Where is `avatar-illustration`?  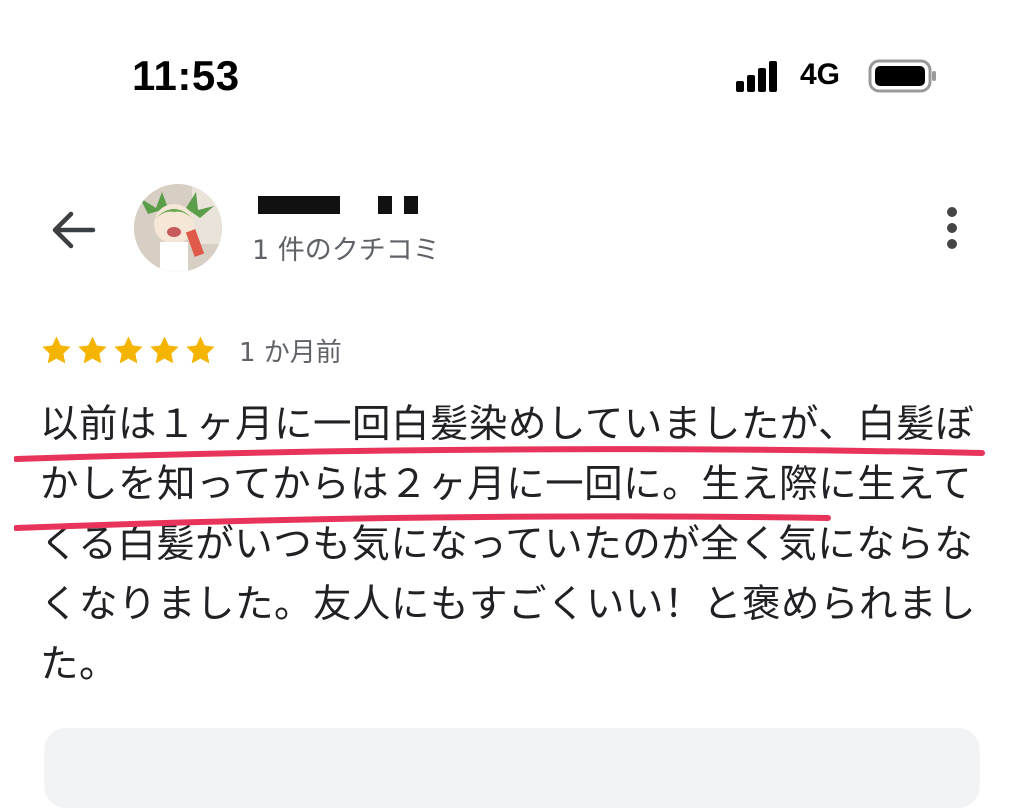
avatar-illustration is located at coordinates (178, 228).